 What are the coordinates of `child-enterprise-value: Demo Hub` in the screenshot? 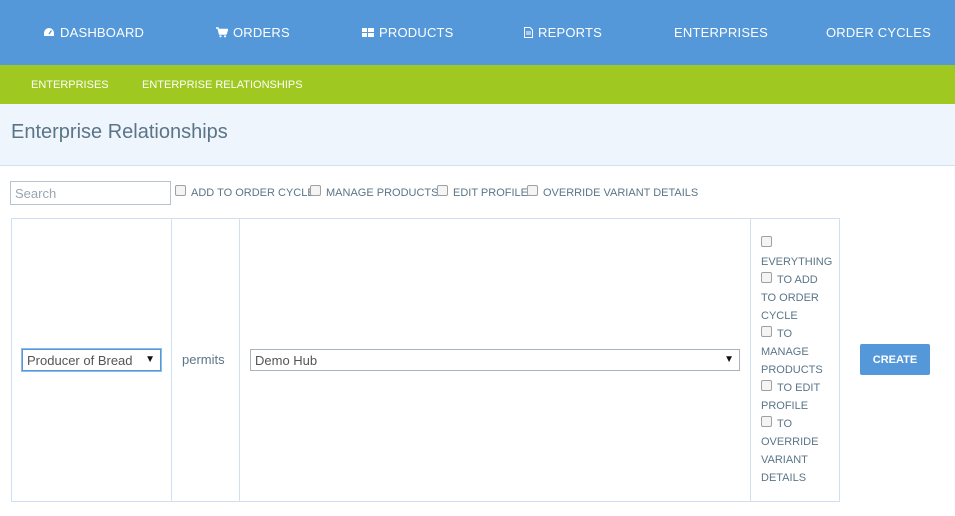 It's located at (286, 360).